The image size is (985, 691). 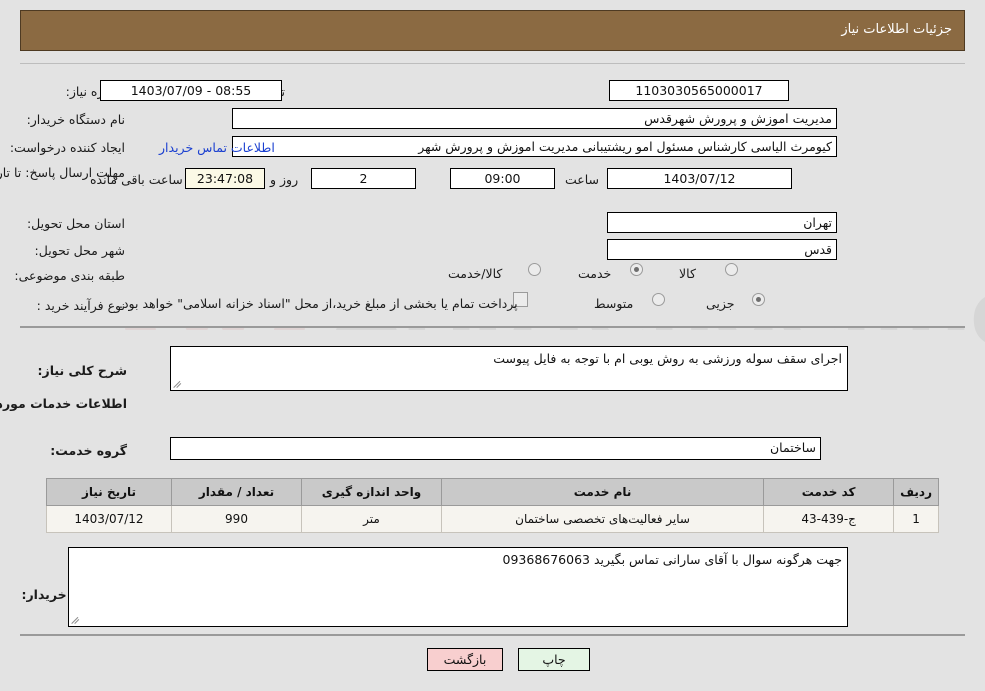 I want to click on th-row-number: ردیف, so click(x=916, y=492).